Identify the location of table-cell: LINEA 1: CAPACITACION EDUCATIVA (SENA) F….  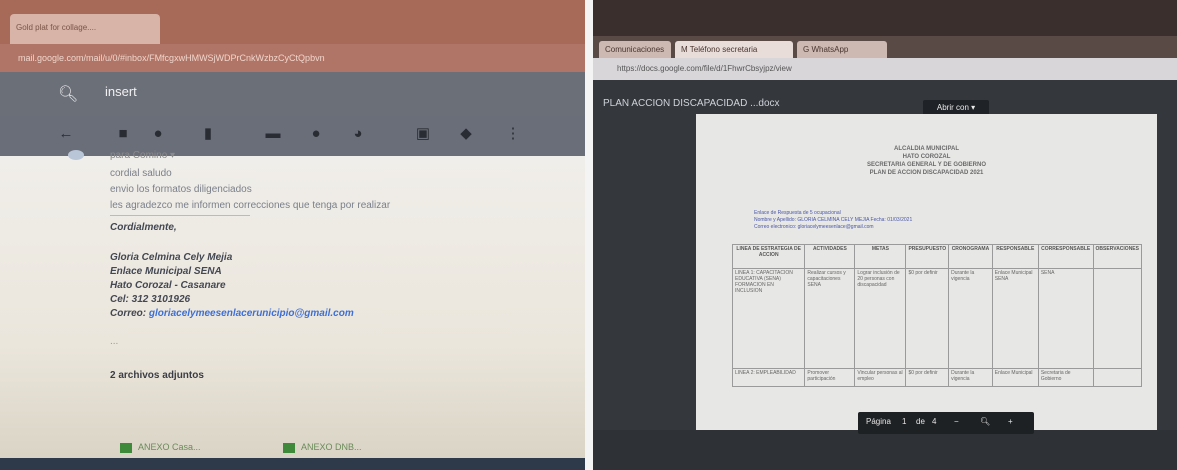
(768, 318).